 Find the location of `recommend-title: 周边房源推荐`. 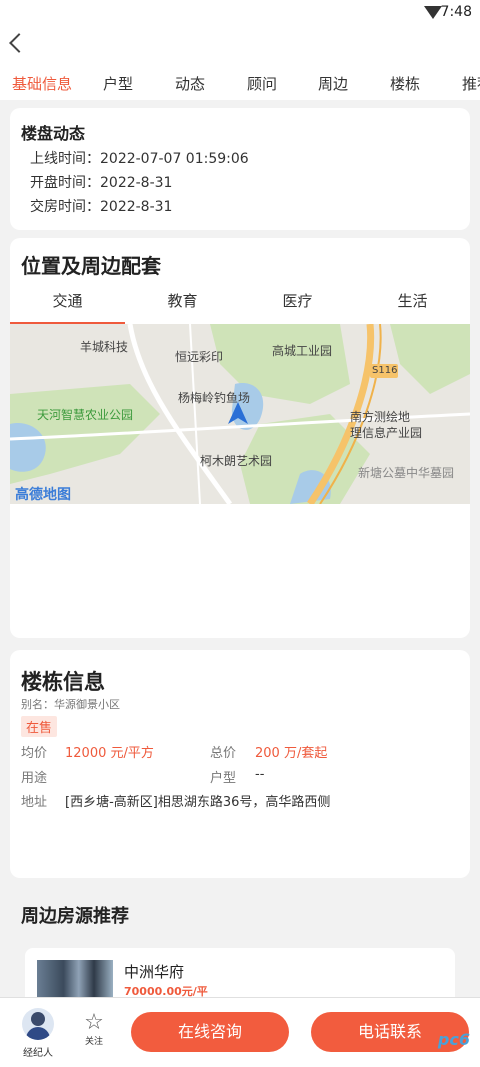

recommend-title: 周边房源推荐 is located at coordinates (75, 916).